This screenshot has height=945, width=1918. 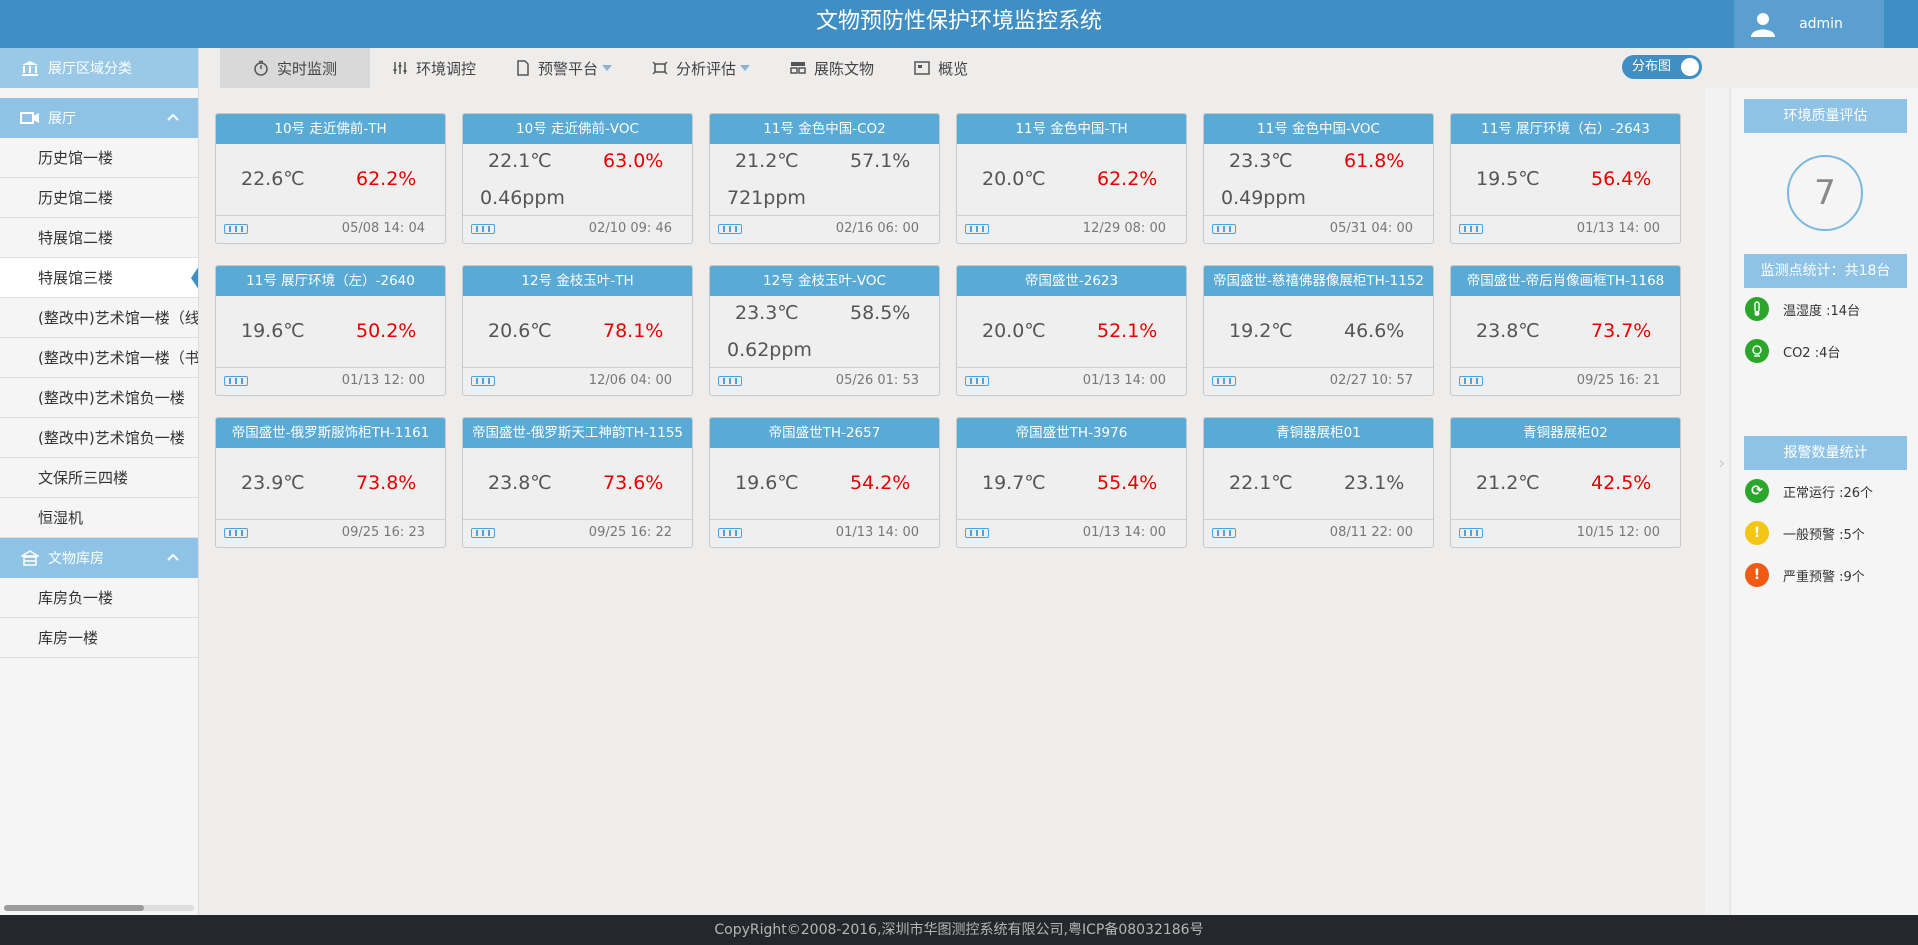 I want to click on sensor-card-title: 帝国盛世-俄罗斯天工神韵TH-1155, so click(x=577, y=433).